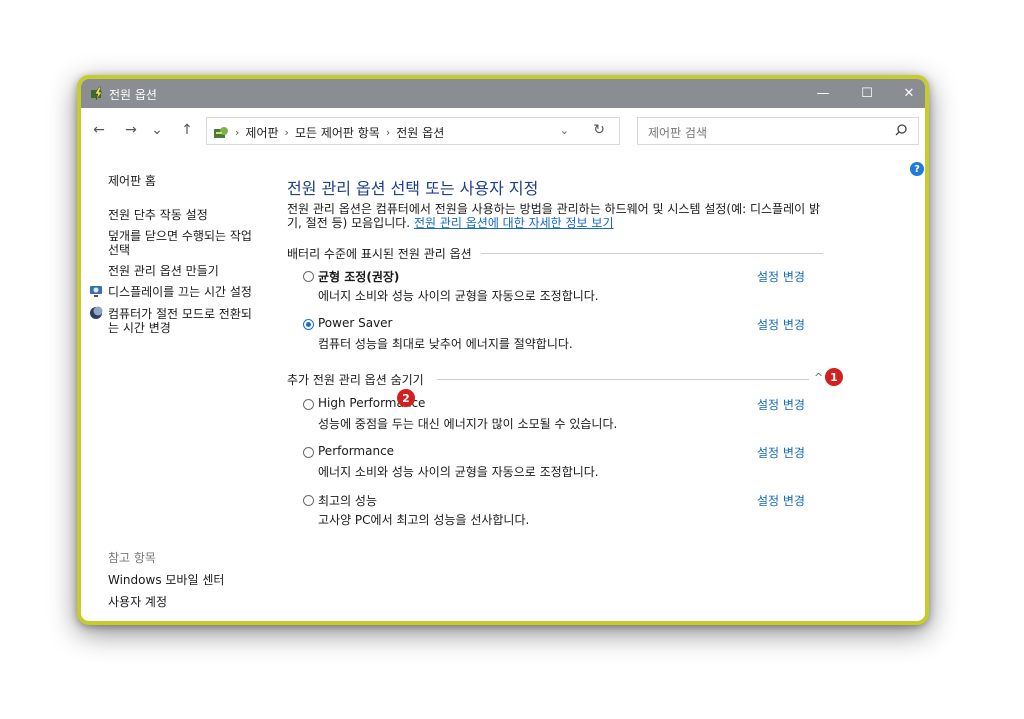  I want to click on up-arrow-icon: ↑, so click(187, 130).